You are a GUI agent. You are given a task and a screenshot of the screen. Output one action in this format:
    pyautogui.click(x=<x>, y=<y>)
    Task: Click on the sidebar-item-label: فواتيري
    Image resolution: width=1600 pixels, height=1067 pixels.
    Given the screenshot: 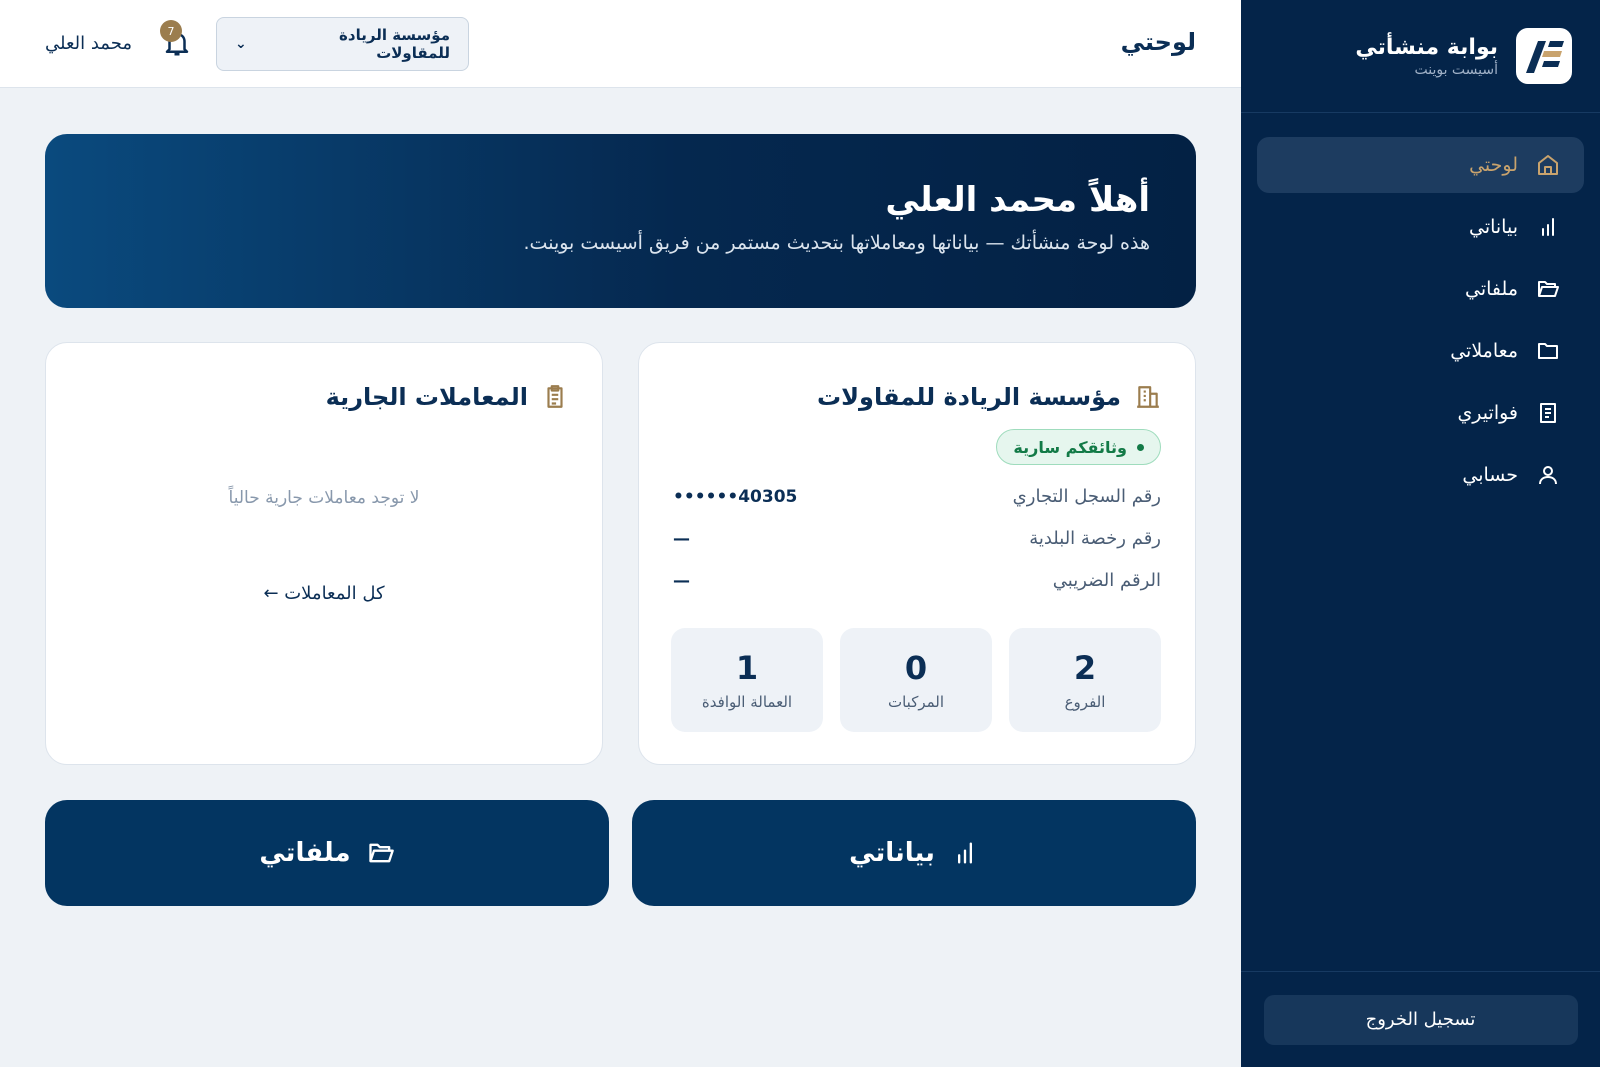 What is the action you would take?
    pyautogui.click(x=1487, y=413)
    